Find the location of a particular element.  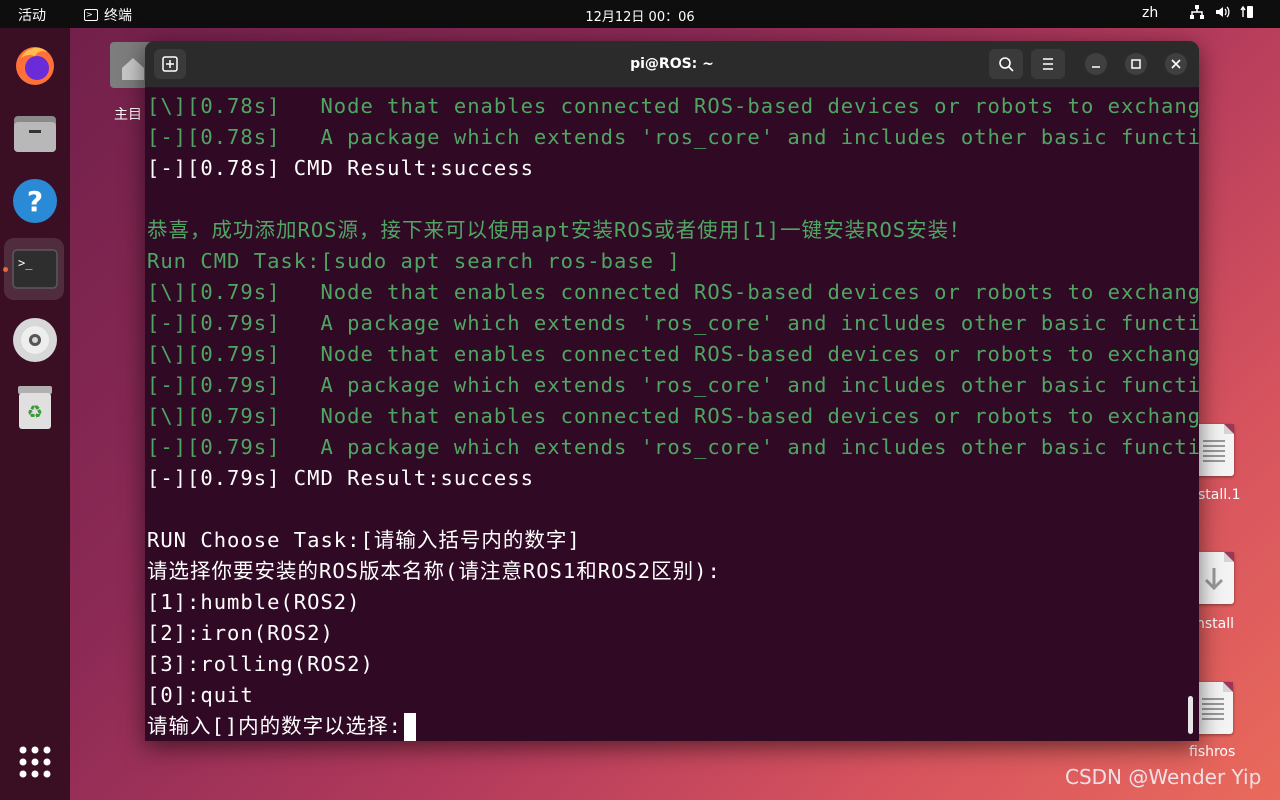

download-file-icon is located at coordinates (1214, 578).